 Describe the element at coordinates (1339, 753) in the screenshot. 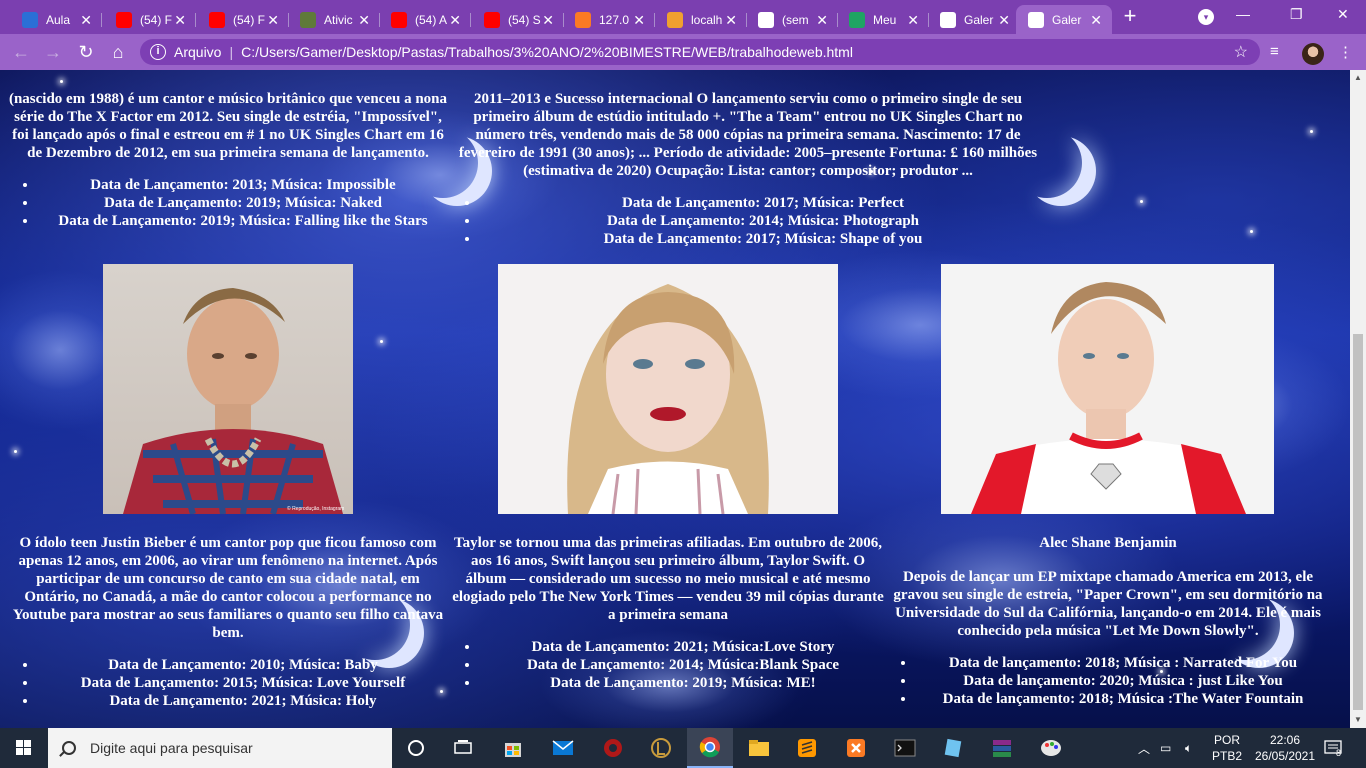

I see `notification-count: 8` at that location.